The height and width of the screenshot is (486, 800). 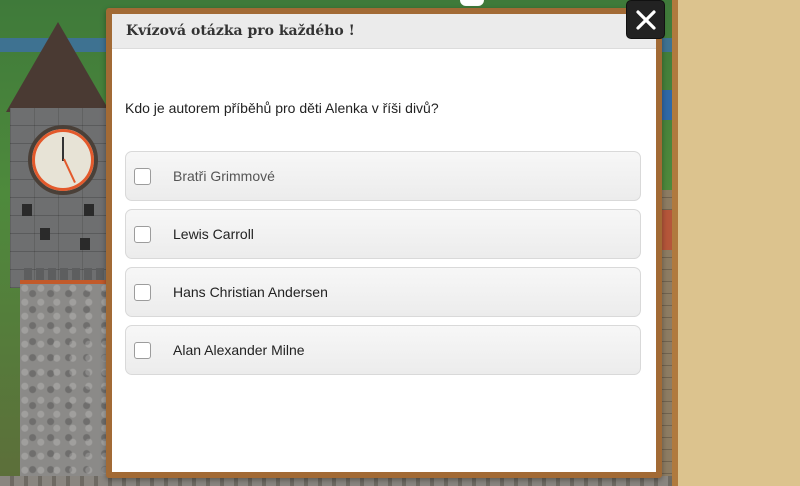 I want to click on answer-label: Alan Alexander Milne, so click(x=239, y=350).